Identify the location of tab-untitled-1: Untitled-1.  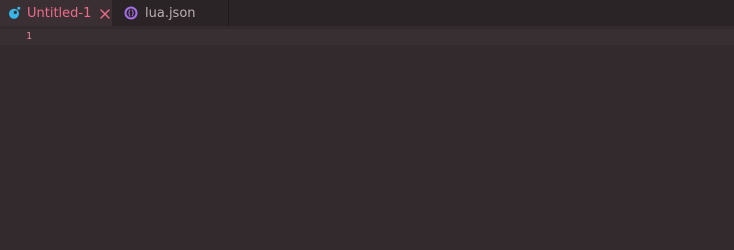
(56, 13).